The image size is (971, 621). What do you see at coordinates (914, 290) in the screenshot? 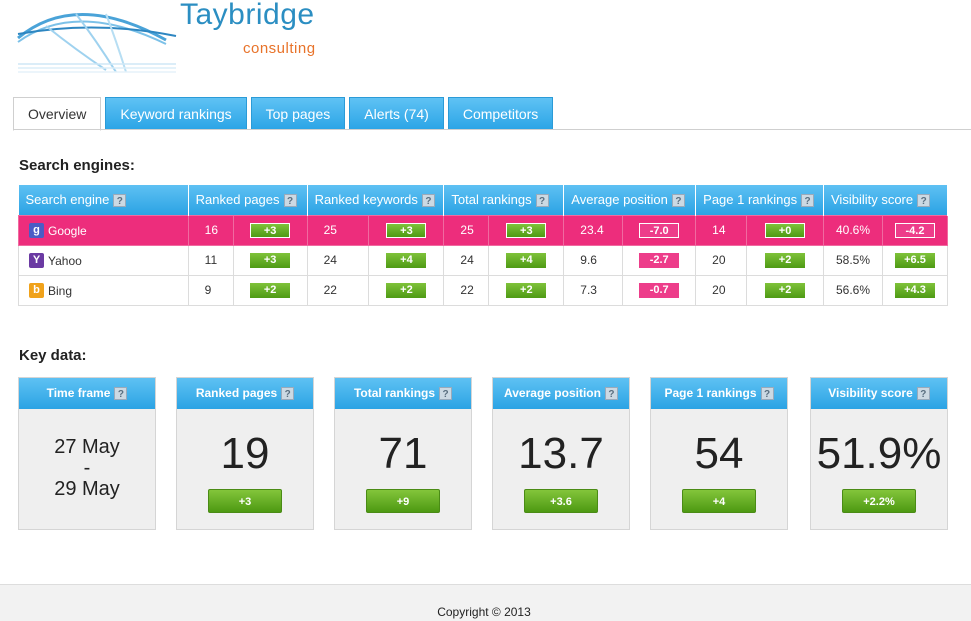
I see `change-badge: +4.3` at bounding box center [914, 290].